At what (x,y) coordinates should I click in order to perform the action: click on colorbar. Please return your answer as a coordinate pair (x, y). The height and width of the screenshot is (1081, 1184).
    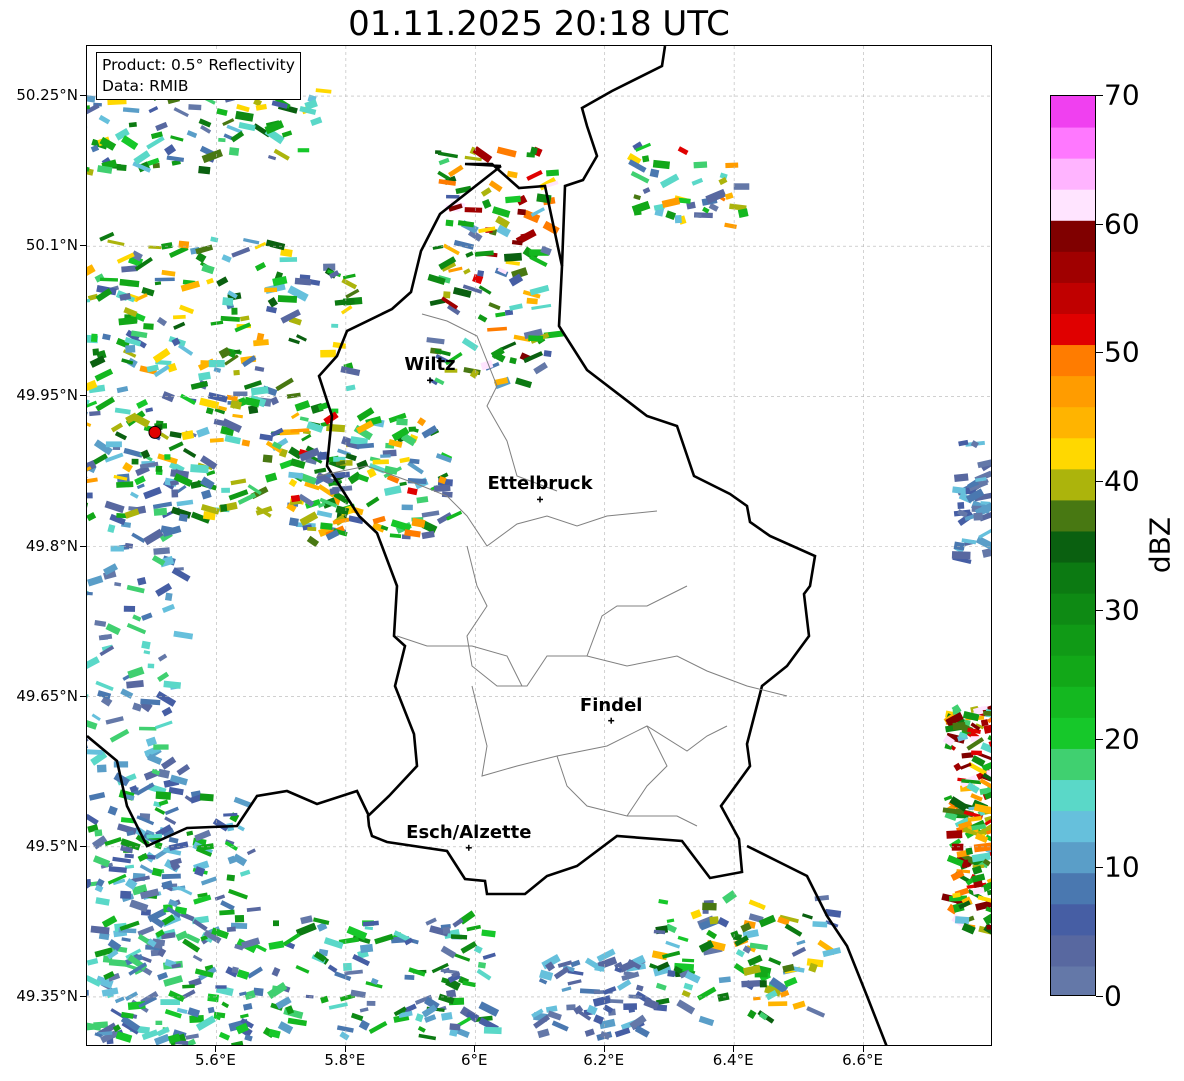
    Looking at the image, I should click on (1073, 545).